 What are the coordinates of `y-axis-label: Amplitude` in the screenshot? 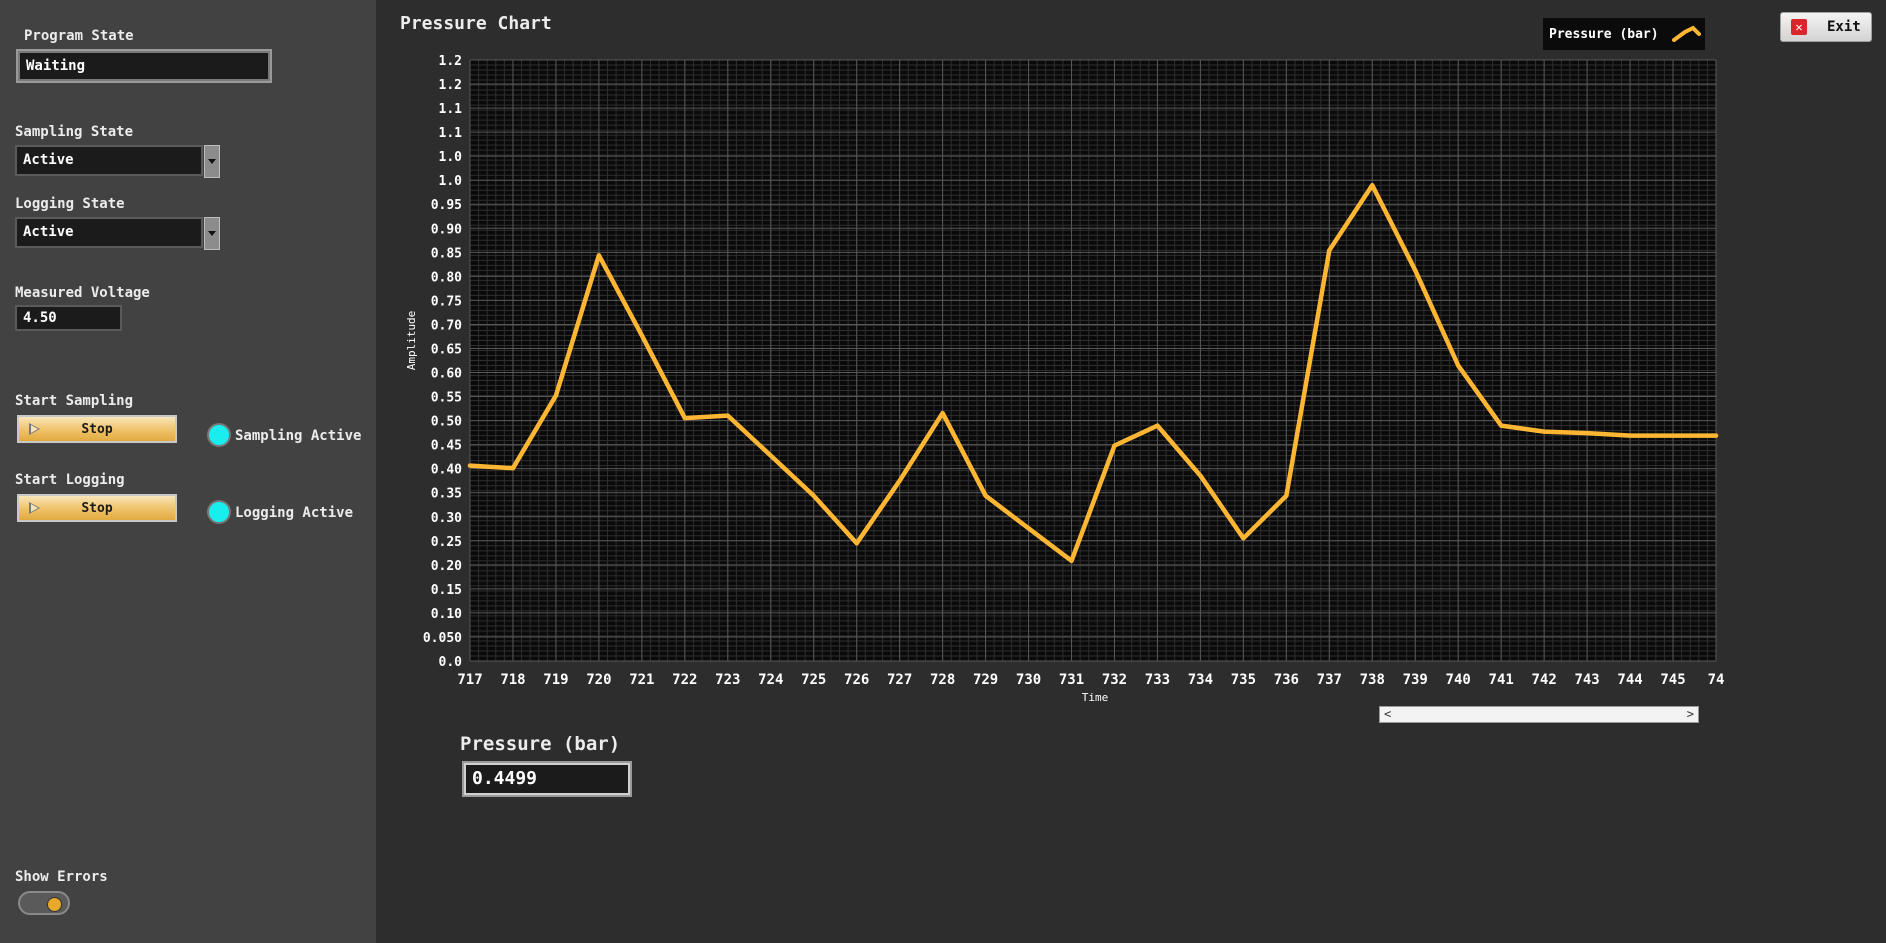 It's located at (411, 341).